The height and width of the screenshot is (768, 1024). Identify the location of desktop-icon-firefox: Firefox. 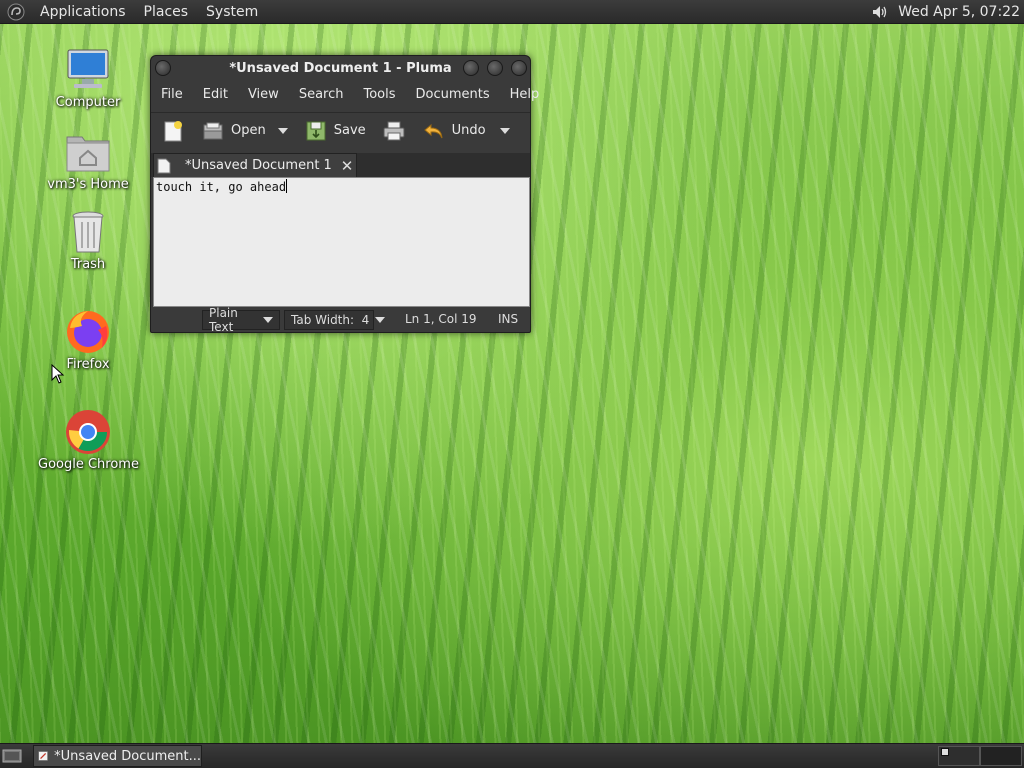
(88, 340).